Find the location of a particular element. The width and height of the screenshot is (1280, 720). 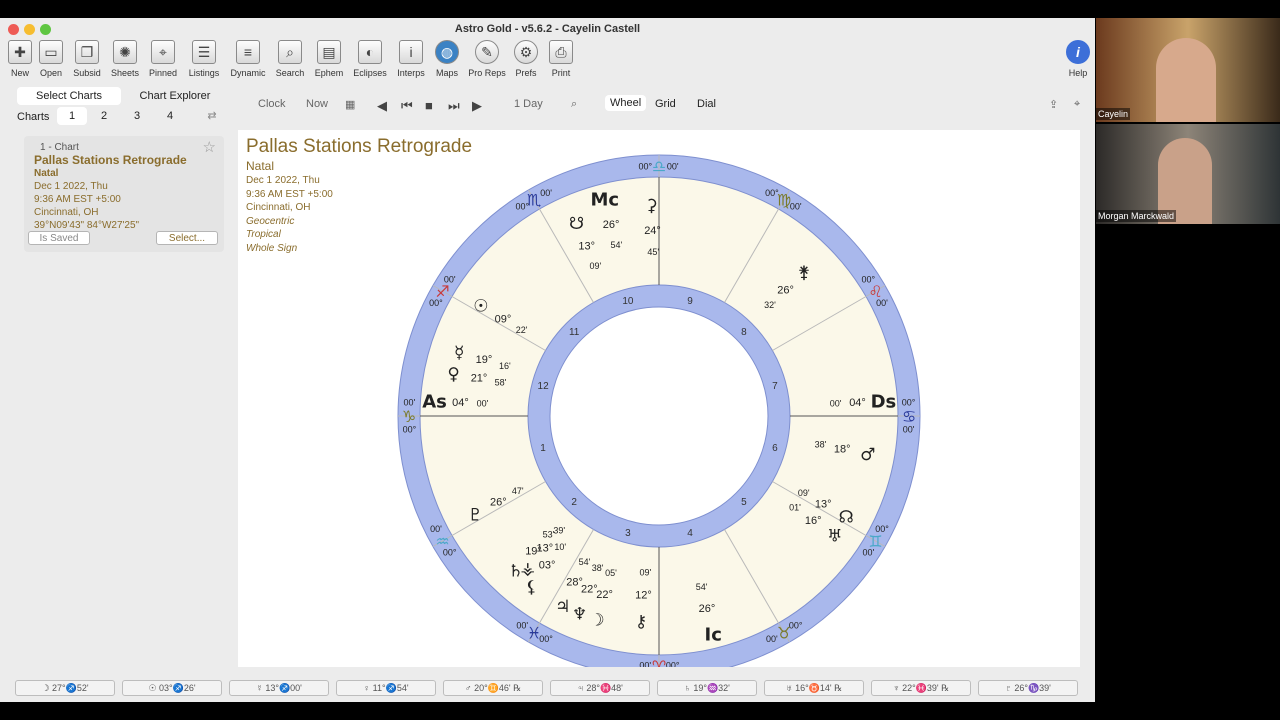

chart-slot-2: 2 is located at coordinates (104, 116).